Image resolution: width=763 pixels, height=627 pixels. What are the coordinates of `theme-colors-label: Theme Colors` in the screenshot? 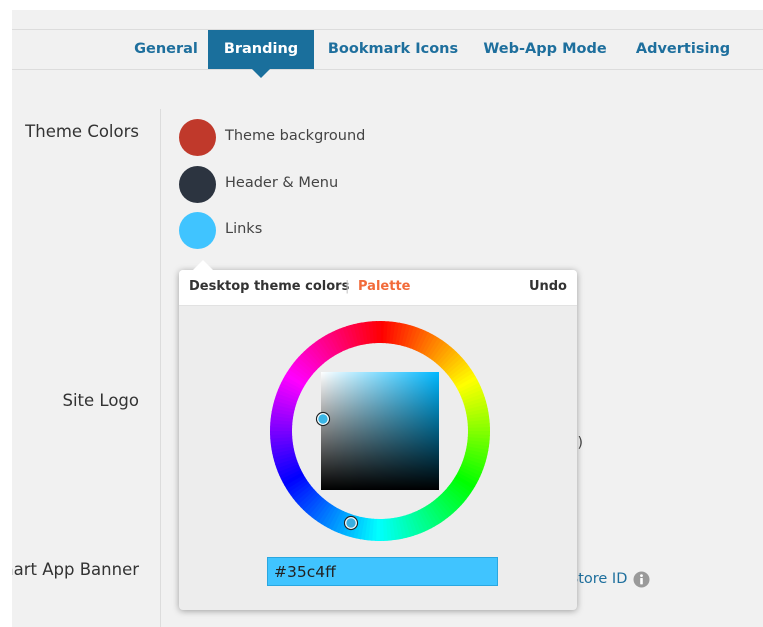 It's located at (82, 131).